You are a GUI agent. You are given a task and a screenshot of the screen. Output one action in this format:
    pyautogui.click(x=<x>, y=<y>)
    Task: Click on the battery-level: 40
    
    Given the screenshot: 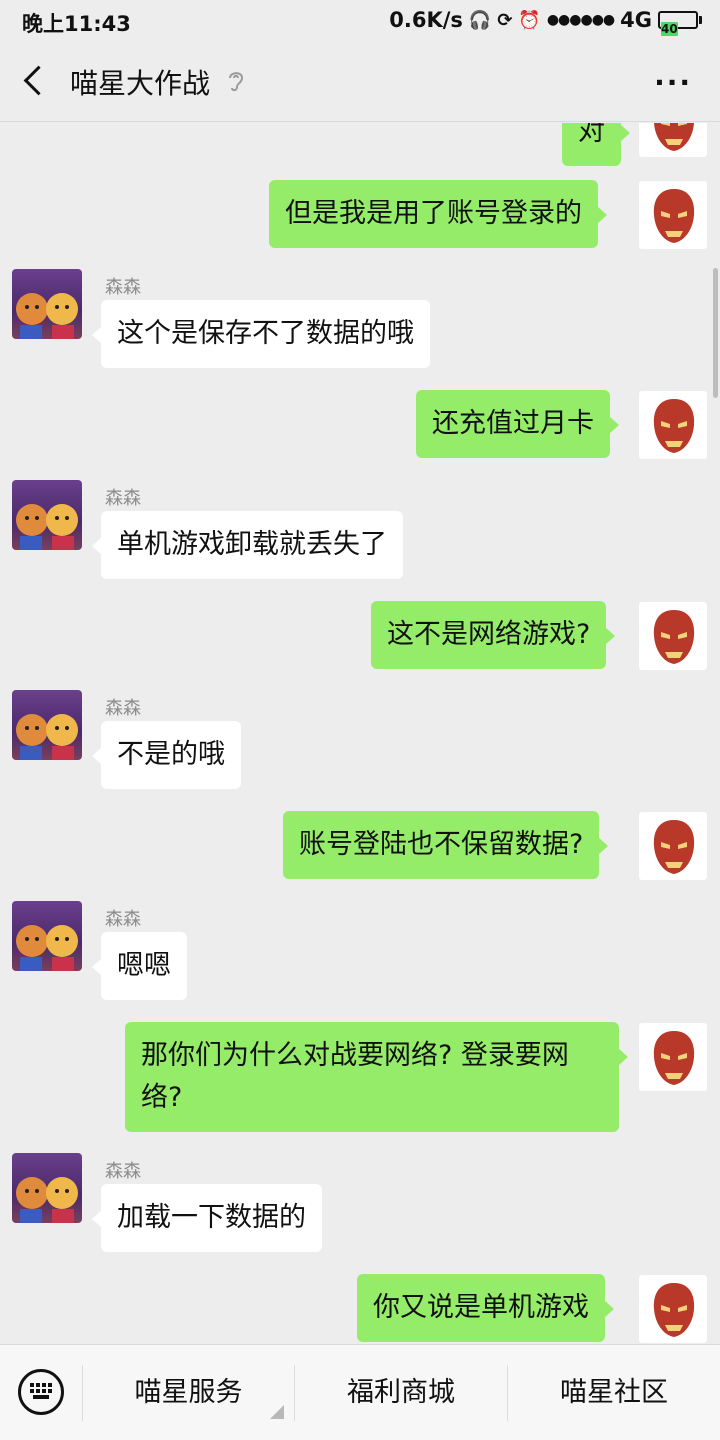 What is the action you would take?
    pyautogui.click(x=669, y=29)
    